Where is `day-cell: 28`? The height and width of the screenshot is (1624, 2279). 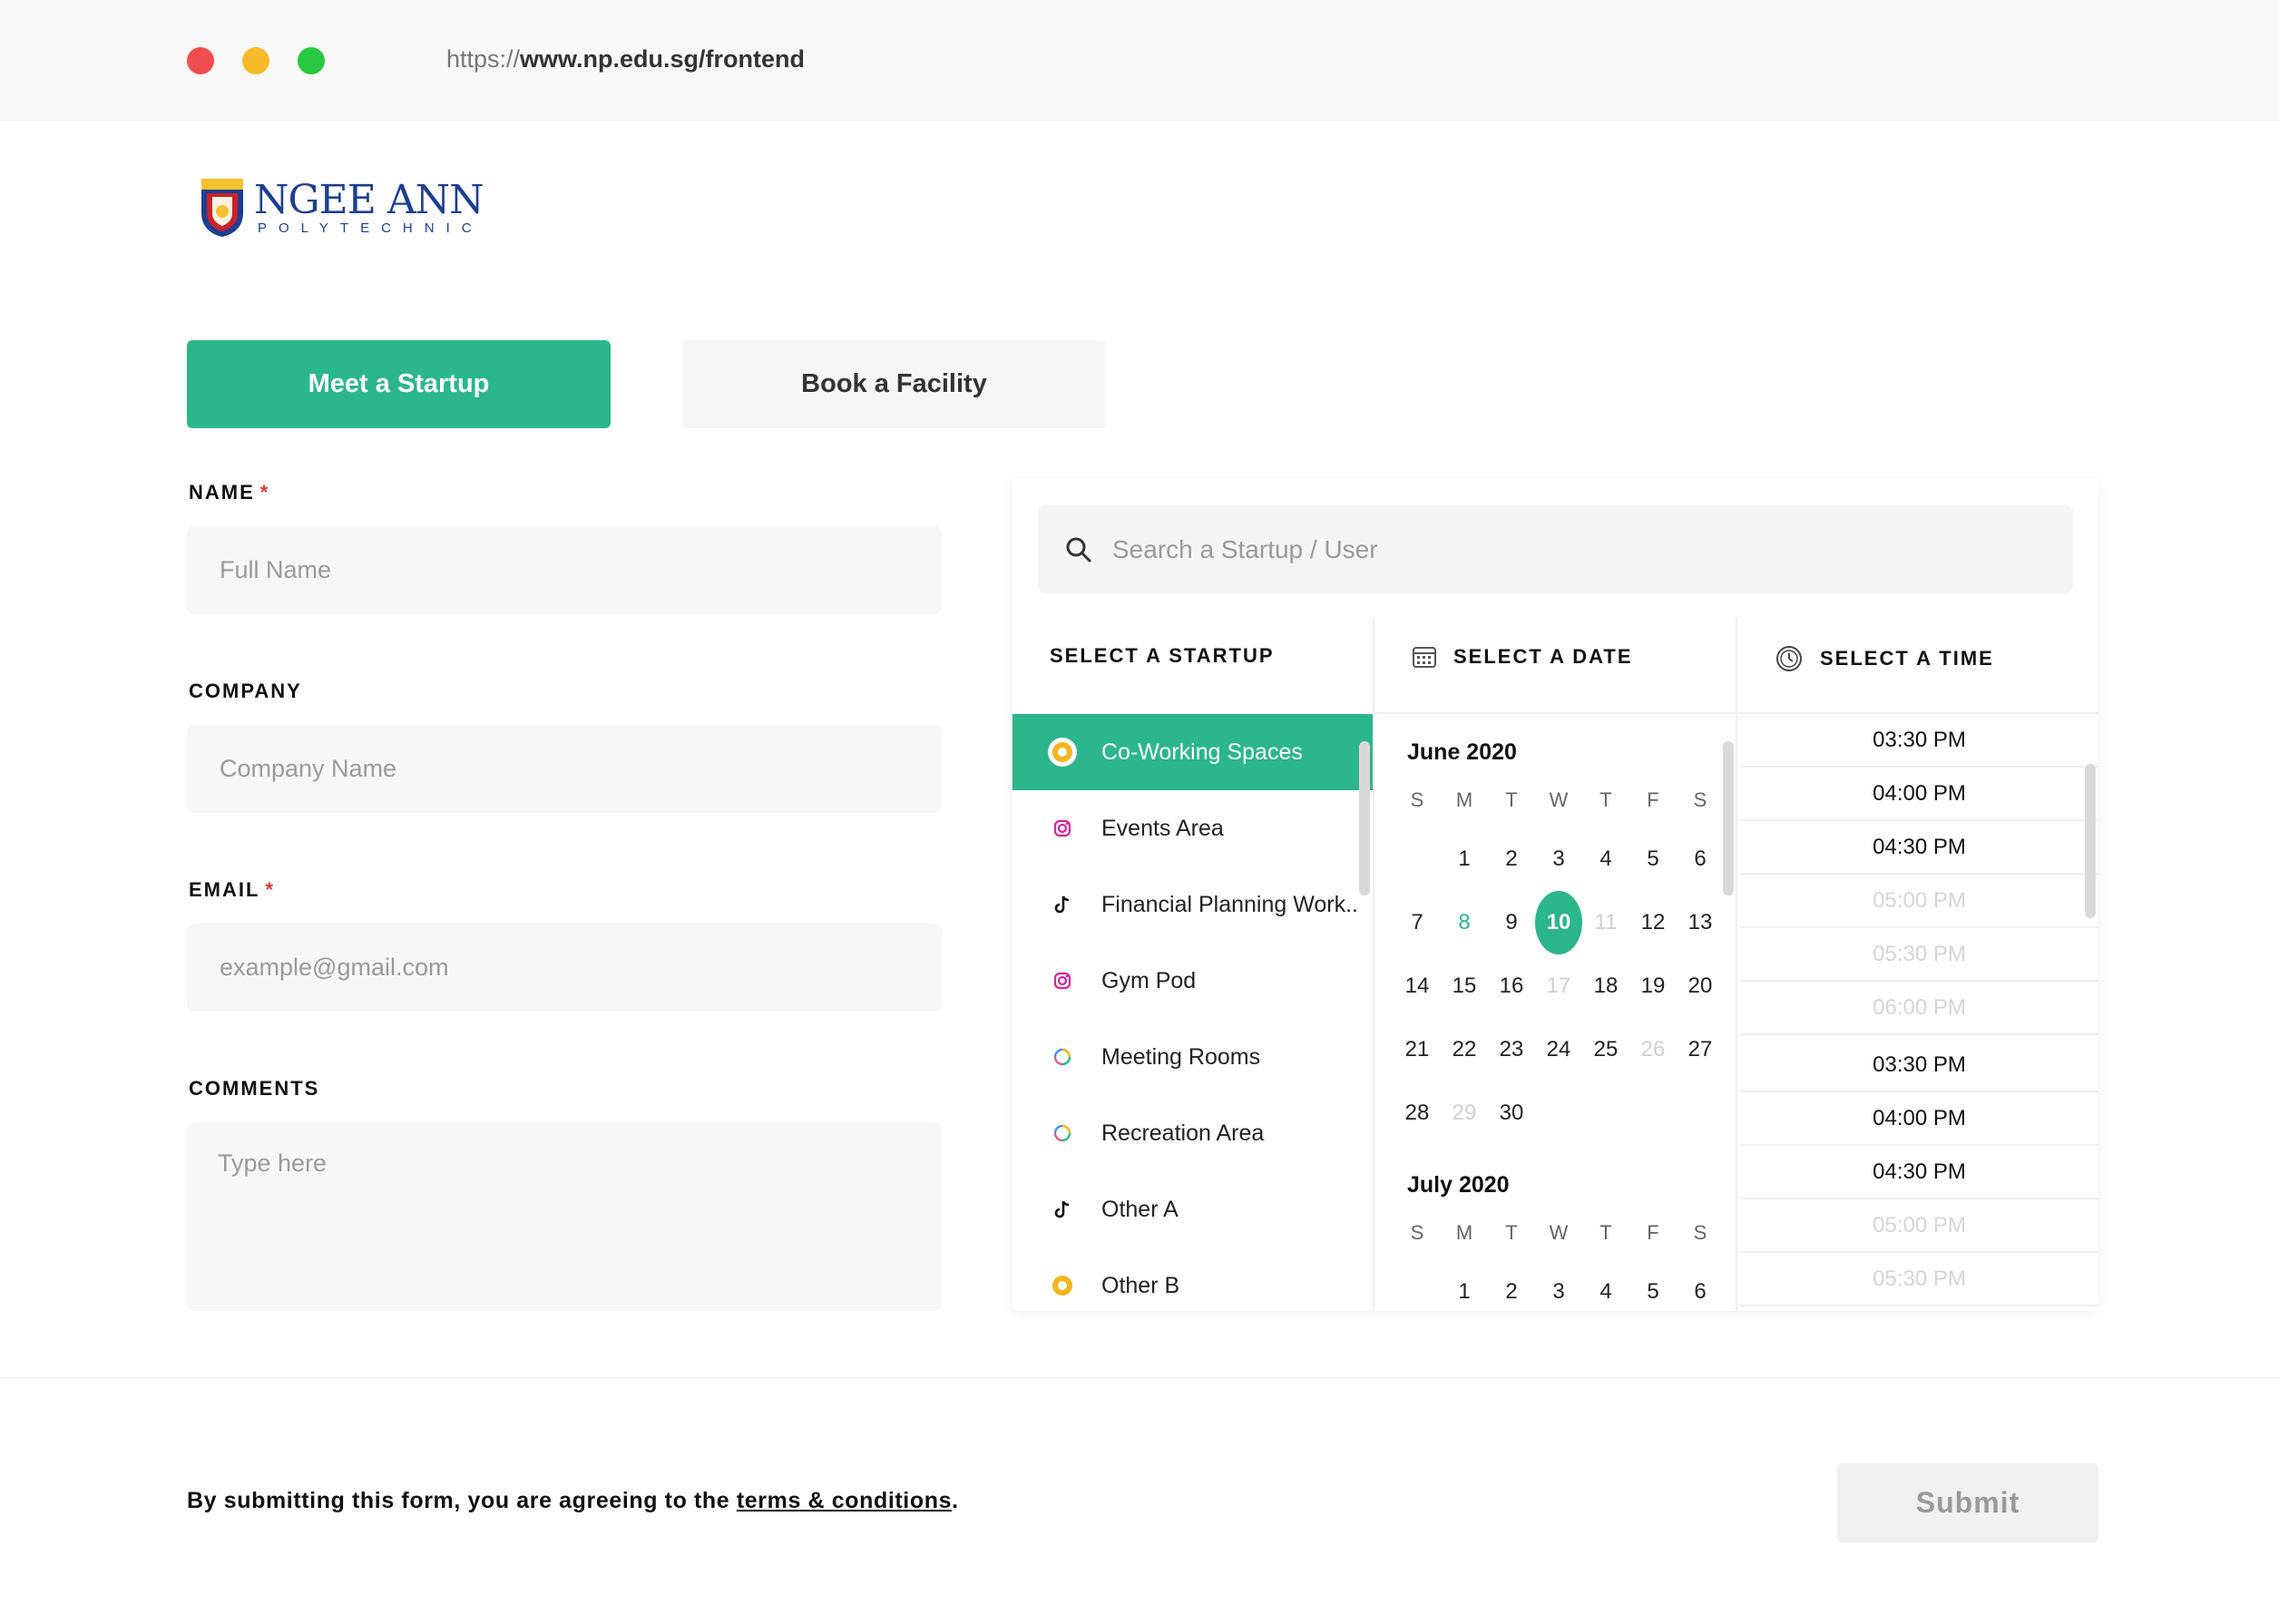 day-cell: 28 is located at coordinates (1417, 1113).